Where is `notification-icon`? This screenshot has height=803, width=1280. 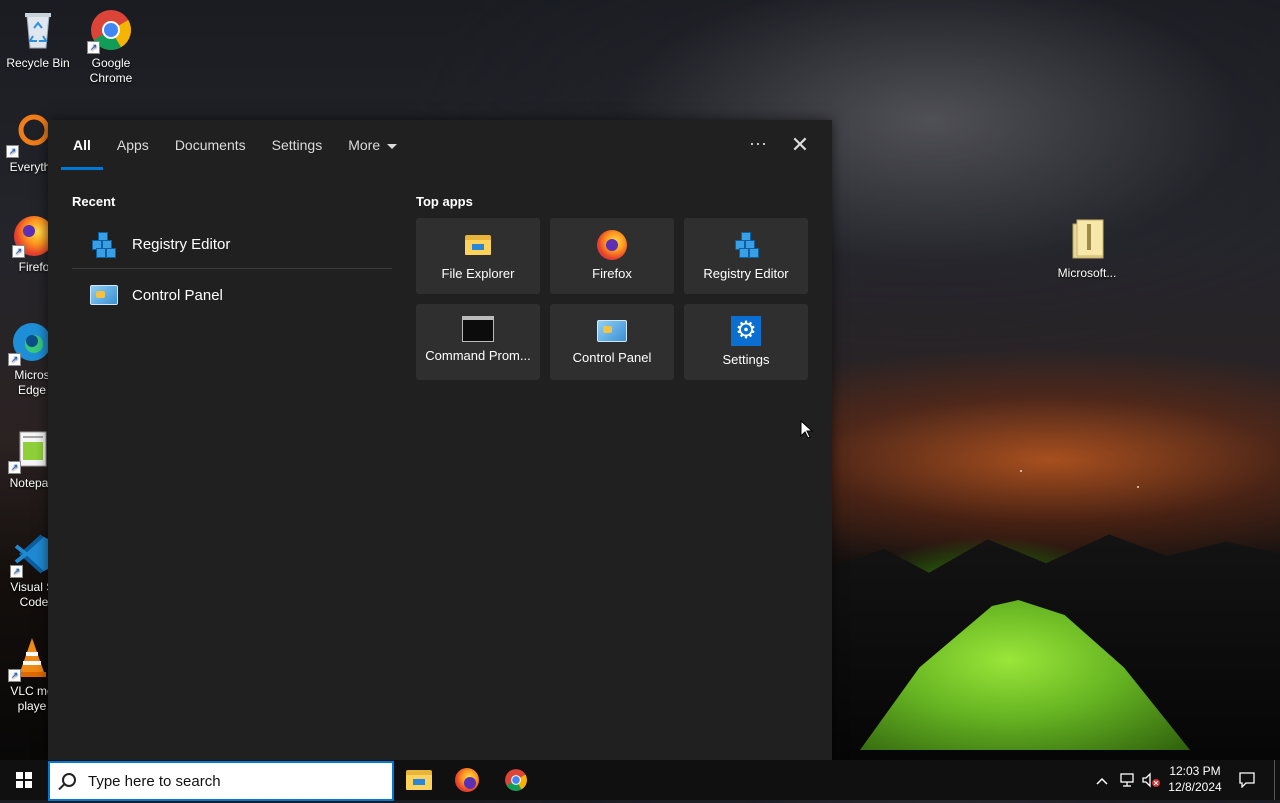 notification-icon is located at coordinates (1247, 780).